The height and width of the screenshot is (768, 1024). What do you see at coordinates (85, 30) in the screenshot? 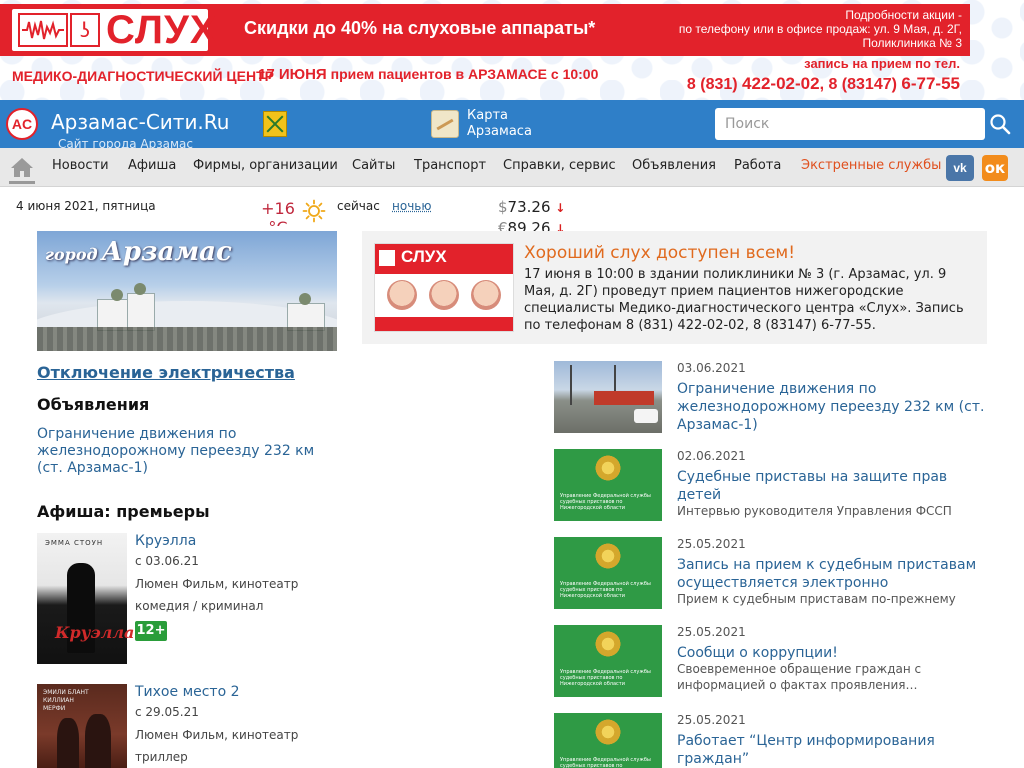
I see `ear-icon: ʖ` at bounding box center [85, 30].